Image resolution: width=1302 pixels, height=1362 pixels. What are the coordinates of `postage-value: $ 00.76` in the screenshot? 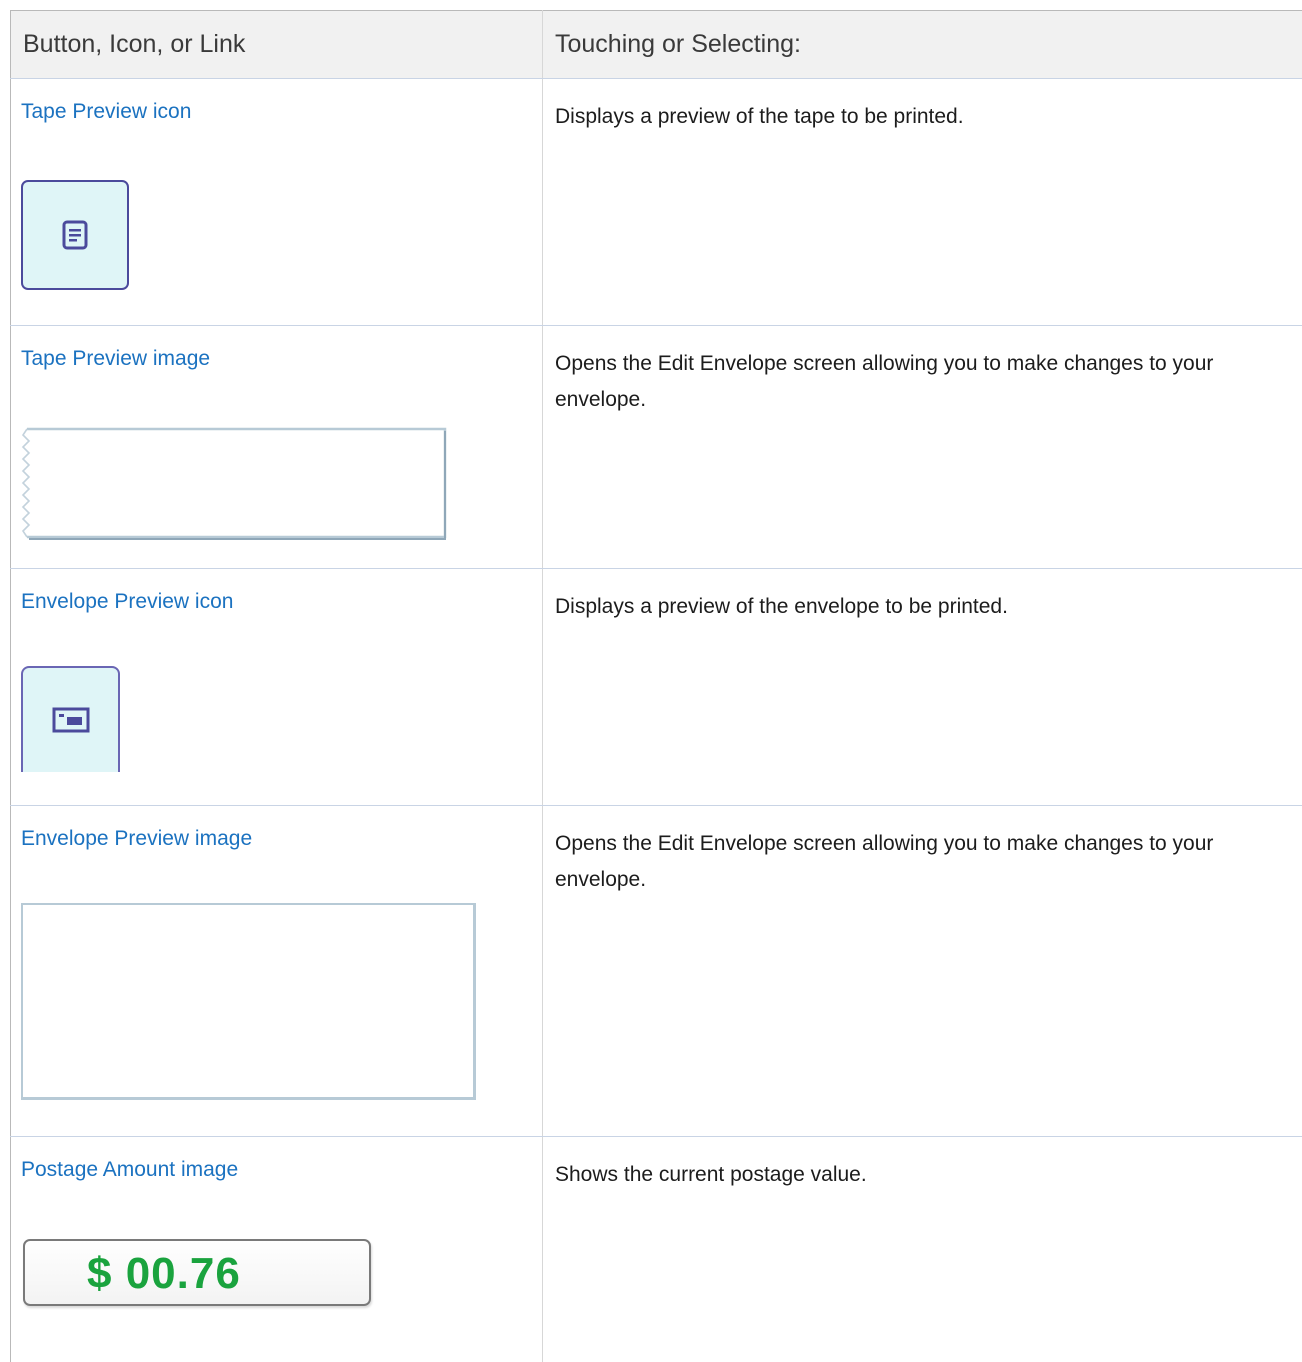 It's located at (164, 1274).